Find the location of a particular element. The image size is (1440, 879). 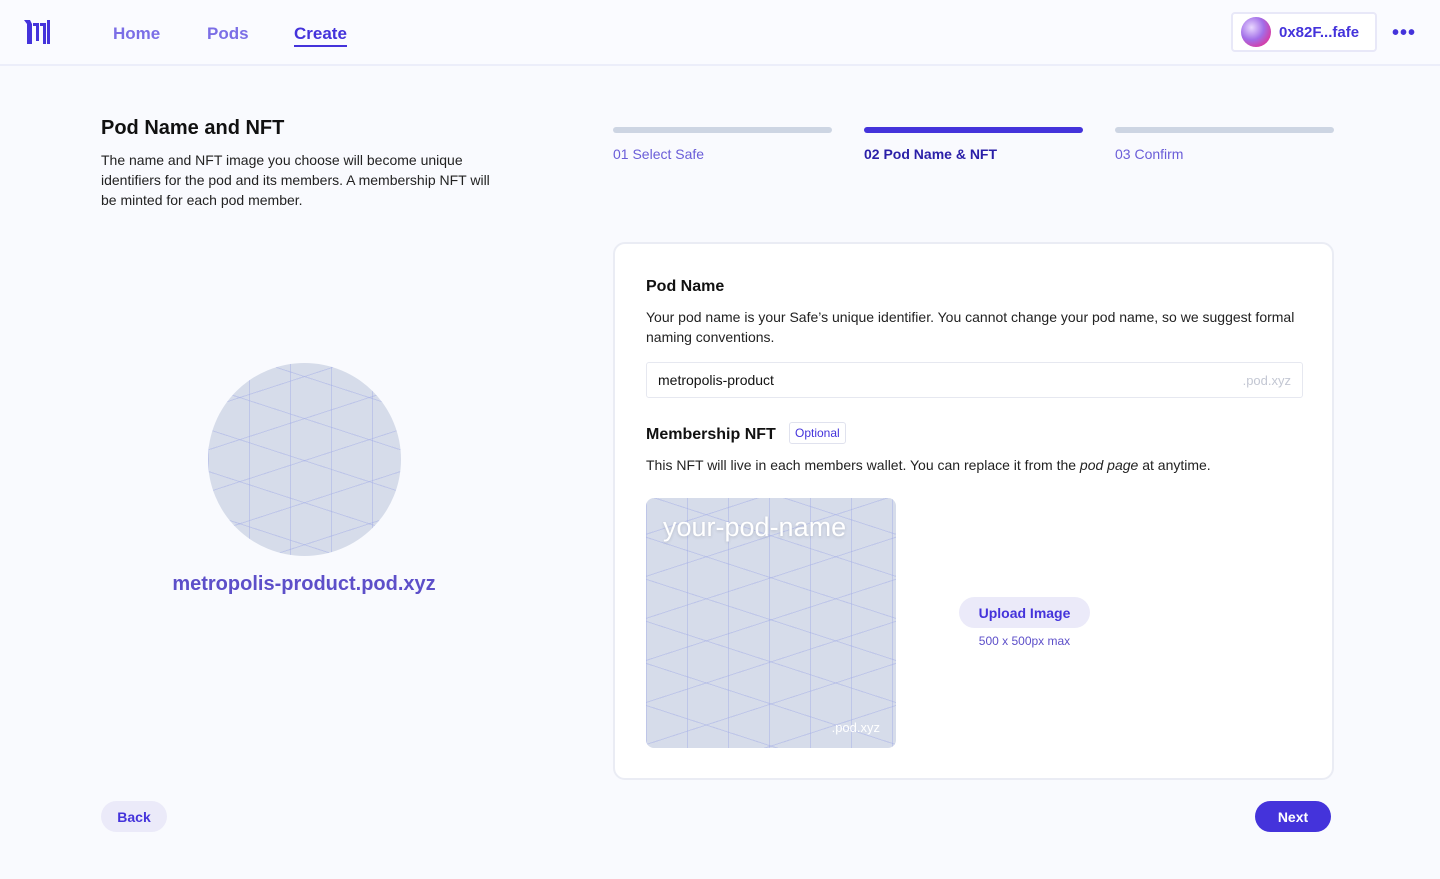

upload-hint: 500 x 500px max is located at coordinates (1024, 641).